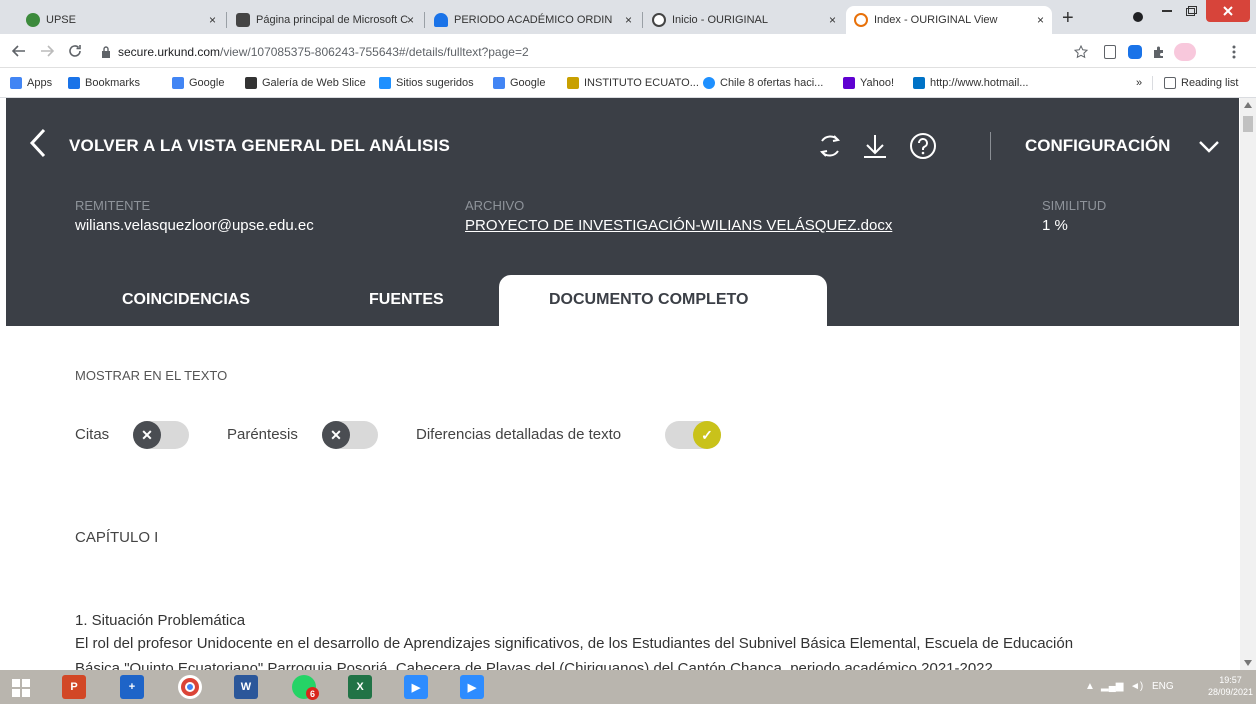 The image size is (1256, 704). I want to click on bookmark-yahoo: Yahoo!, so click(868, 83).